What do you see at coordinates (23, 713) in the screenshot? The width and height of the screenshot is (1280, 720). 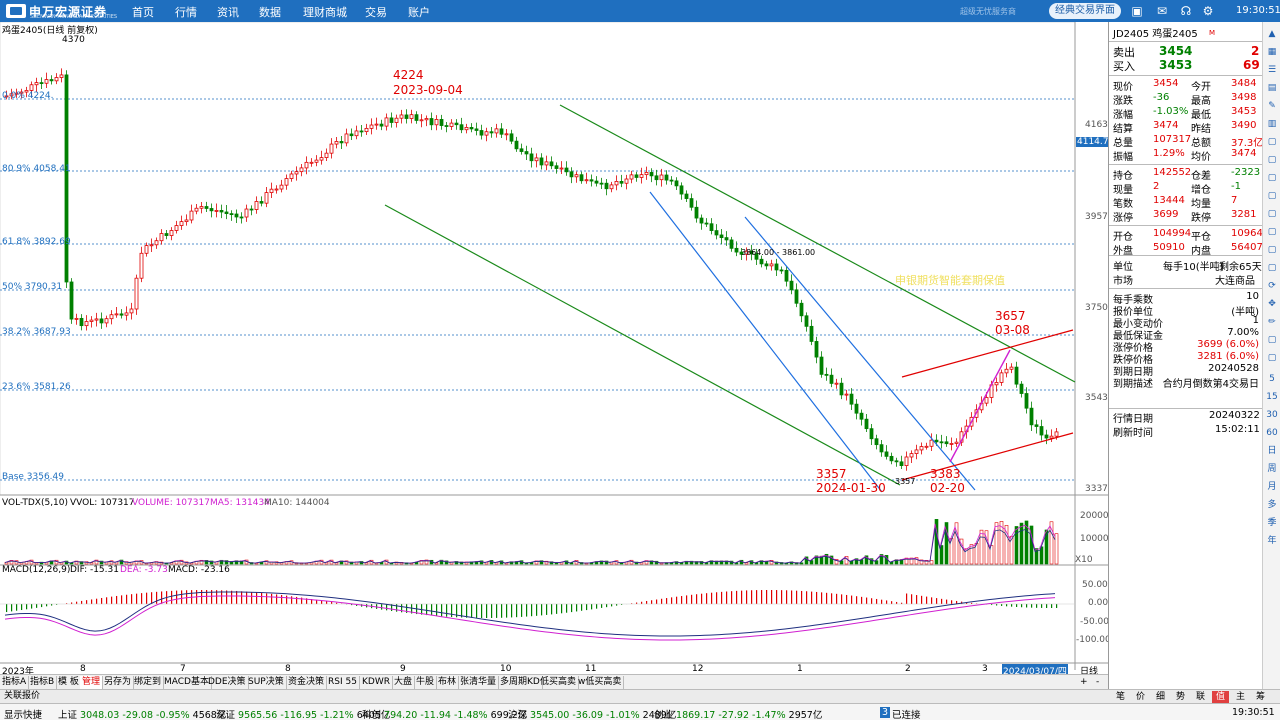 I see `show-quote-toggle: 显示快捷` at bounding box center [23, 713].